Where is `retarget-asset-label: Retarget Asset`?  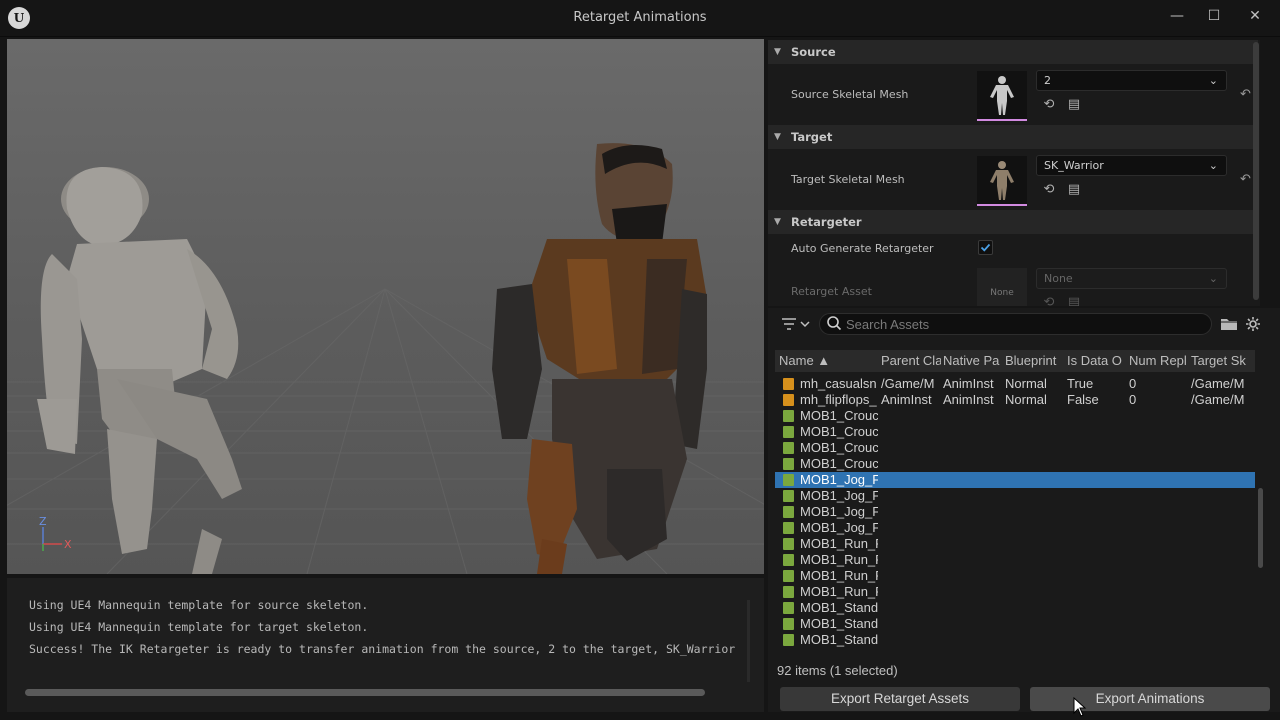 retarget-asset-label: Retarget Asset is located at coordinates (831, 291).